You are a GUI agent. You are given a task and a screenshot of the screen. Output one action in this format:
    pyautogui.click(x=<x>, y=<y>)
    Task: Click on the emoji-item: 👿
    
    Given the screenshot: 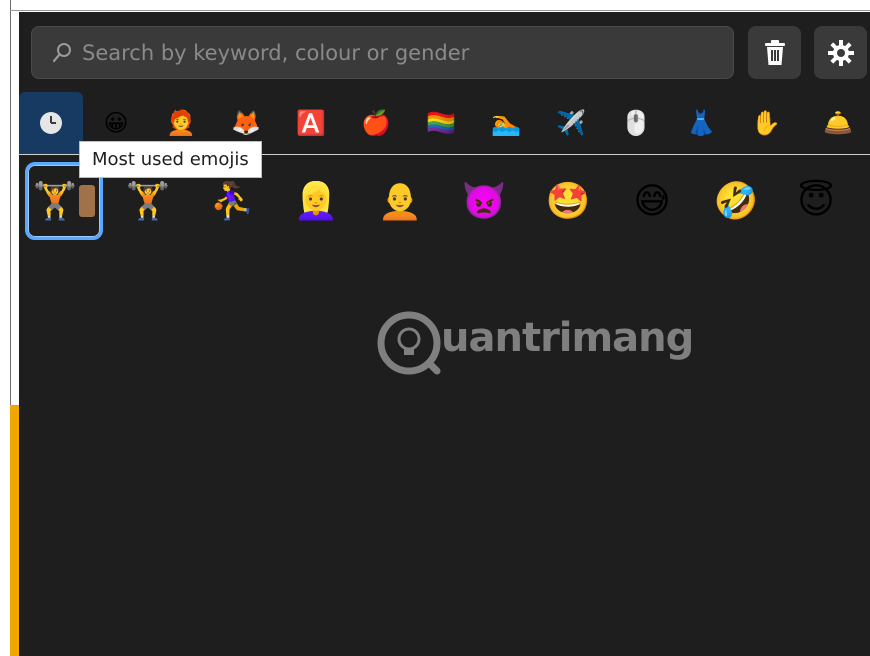 What is the action you would take?
    pyautogui.click(x=484, y=201)
    